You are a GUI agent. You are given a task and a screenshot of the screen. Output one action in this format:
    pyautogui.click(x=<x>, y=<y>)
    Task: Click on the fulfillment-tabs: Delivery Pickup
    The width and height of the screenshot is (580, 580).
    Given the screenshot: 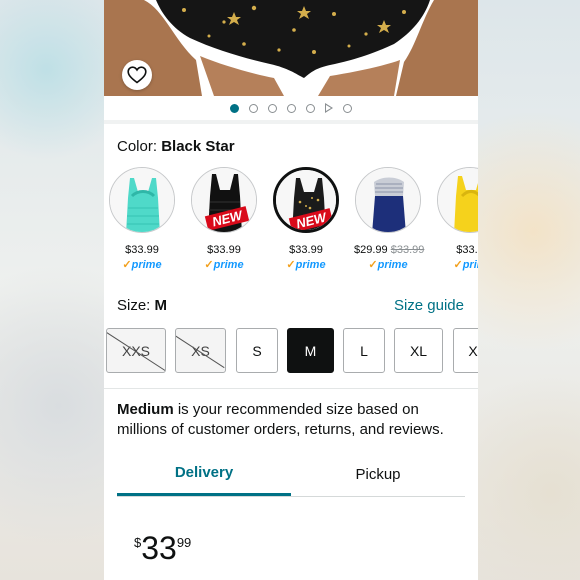 What is the action you would take?
    pyautogui.click(x=291, y=475)
    